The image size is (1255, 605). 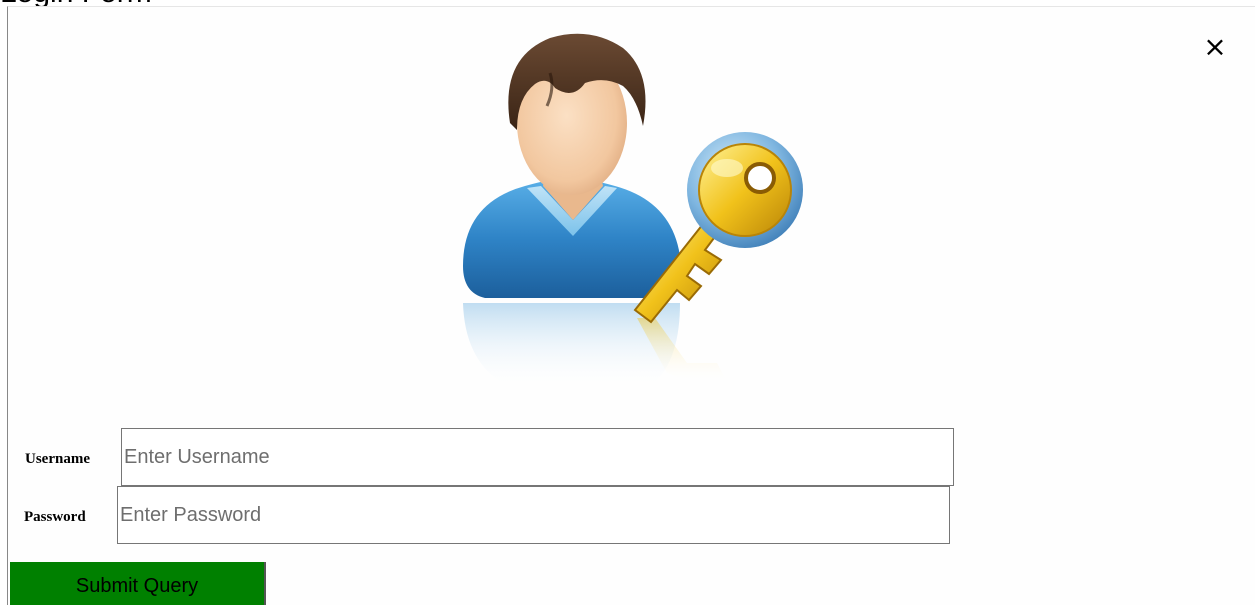 What do you see at coordinates (138, 583) in the screenshot?
I see `submit-button: Submit Query` at bounding box center [138, 583].